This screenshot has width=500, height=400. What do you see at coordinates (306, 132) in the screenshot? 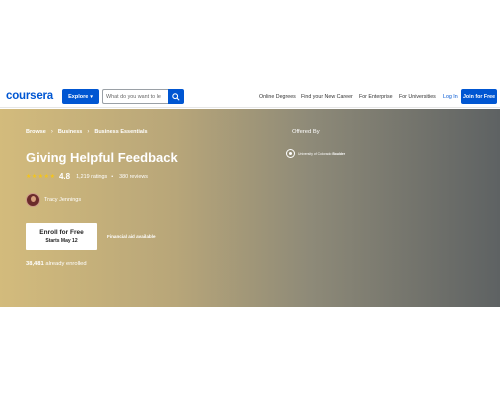
I see `offered-by-label: Offered By` at bounding box center [306, 132].